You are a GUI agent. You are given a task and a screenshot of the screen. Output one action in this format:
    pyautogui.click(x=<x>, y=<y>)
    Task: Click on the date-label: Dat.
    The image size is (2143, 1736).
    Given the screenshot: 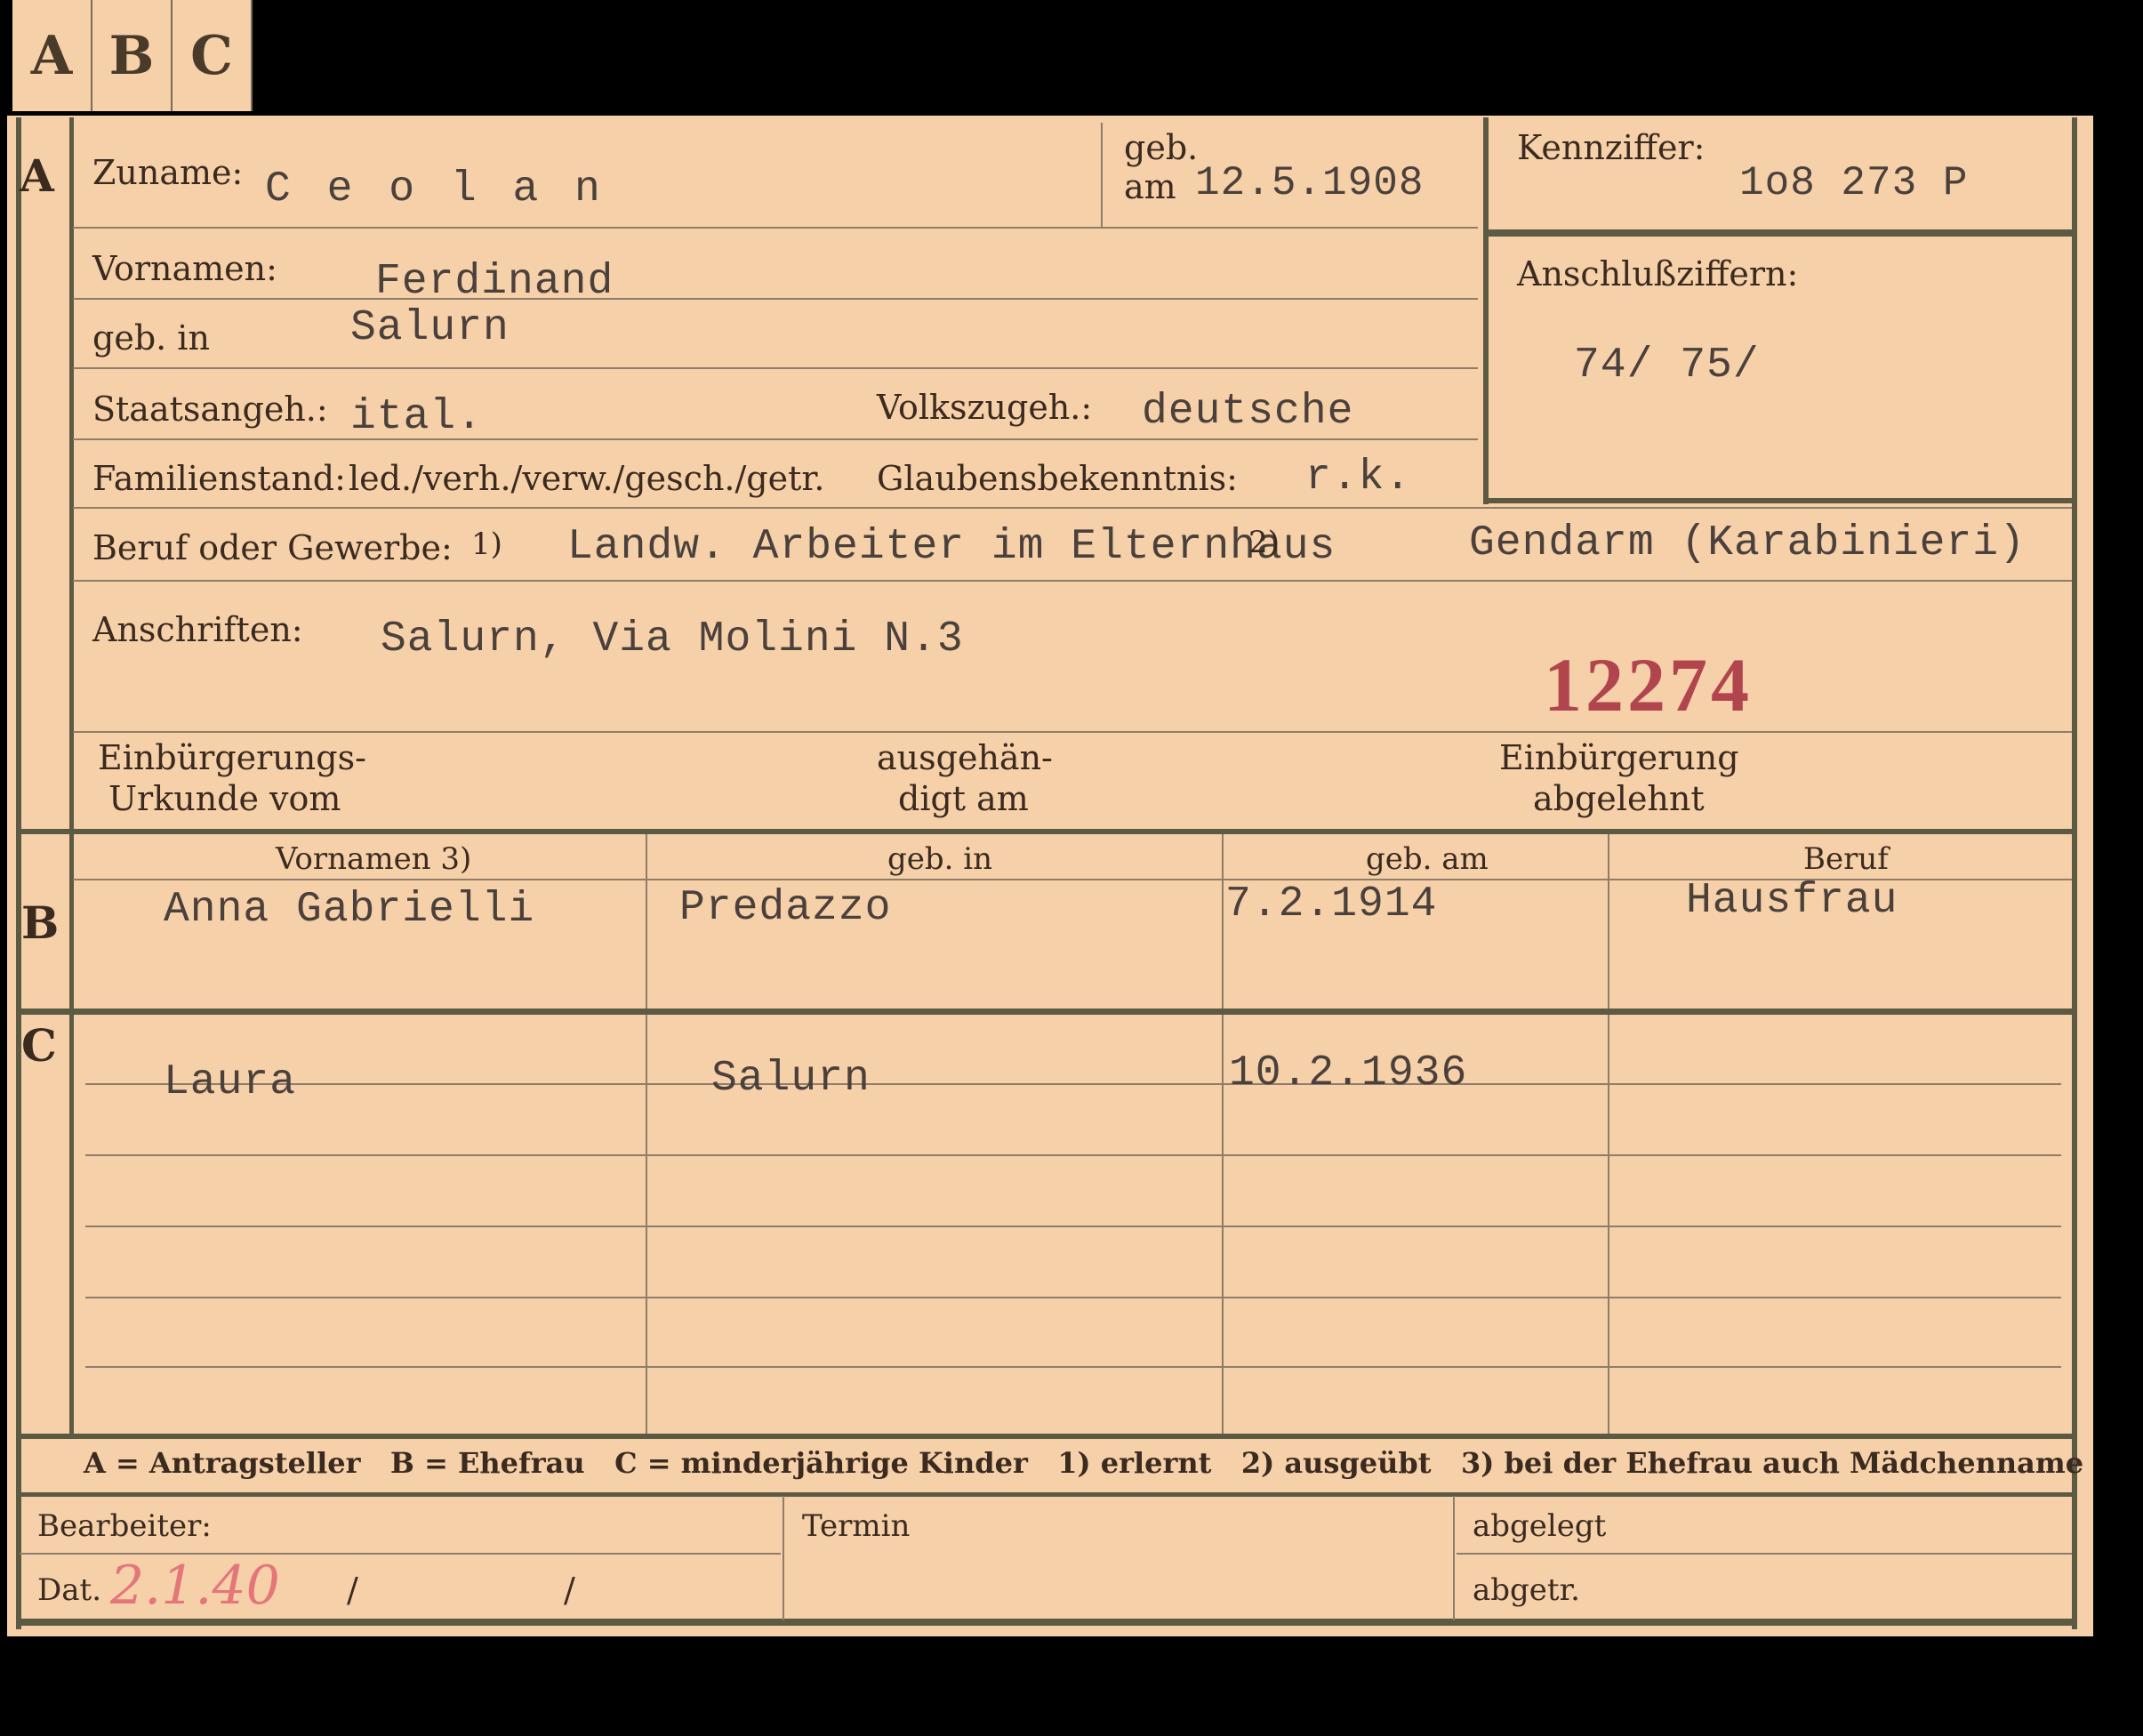 What is the action you would take?
    pyautogui.click(x=69, y=1590)
    